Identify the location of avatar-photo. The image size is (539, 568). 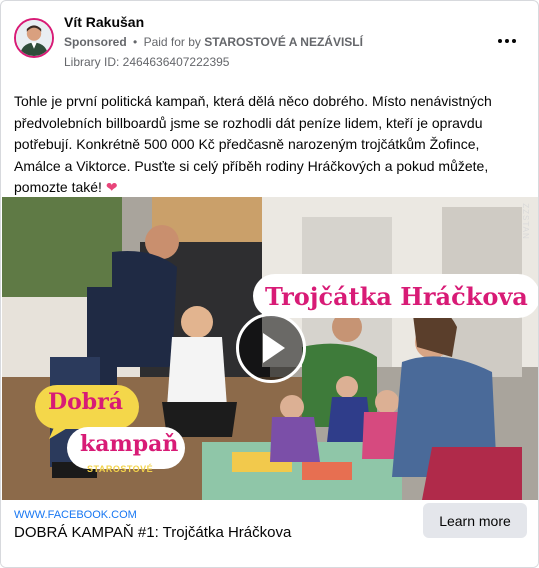
(34, 38).